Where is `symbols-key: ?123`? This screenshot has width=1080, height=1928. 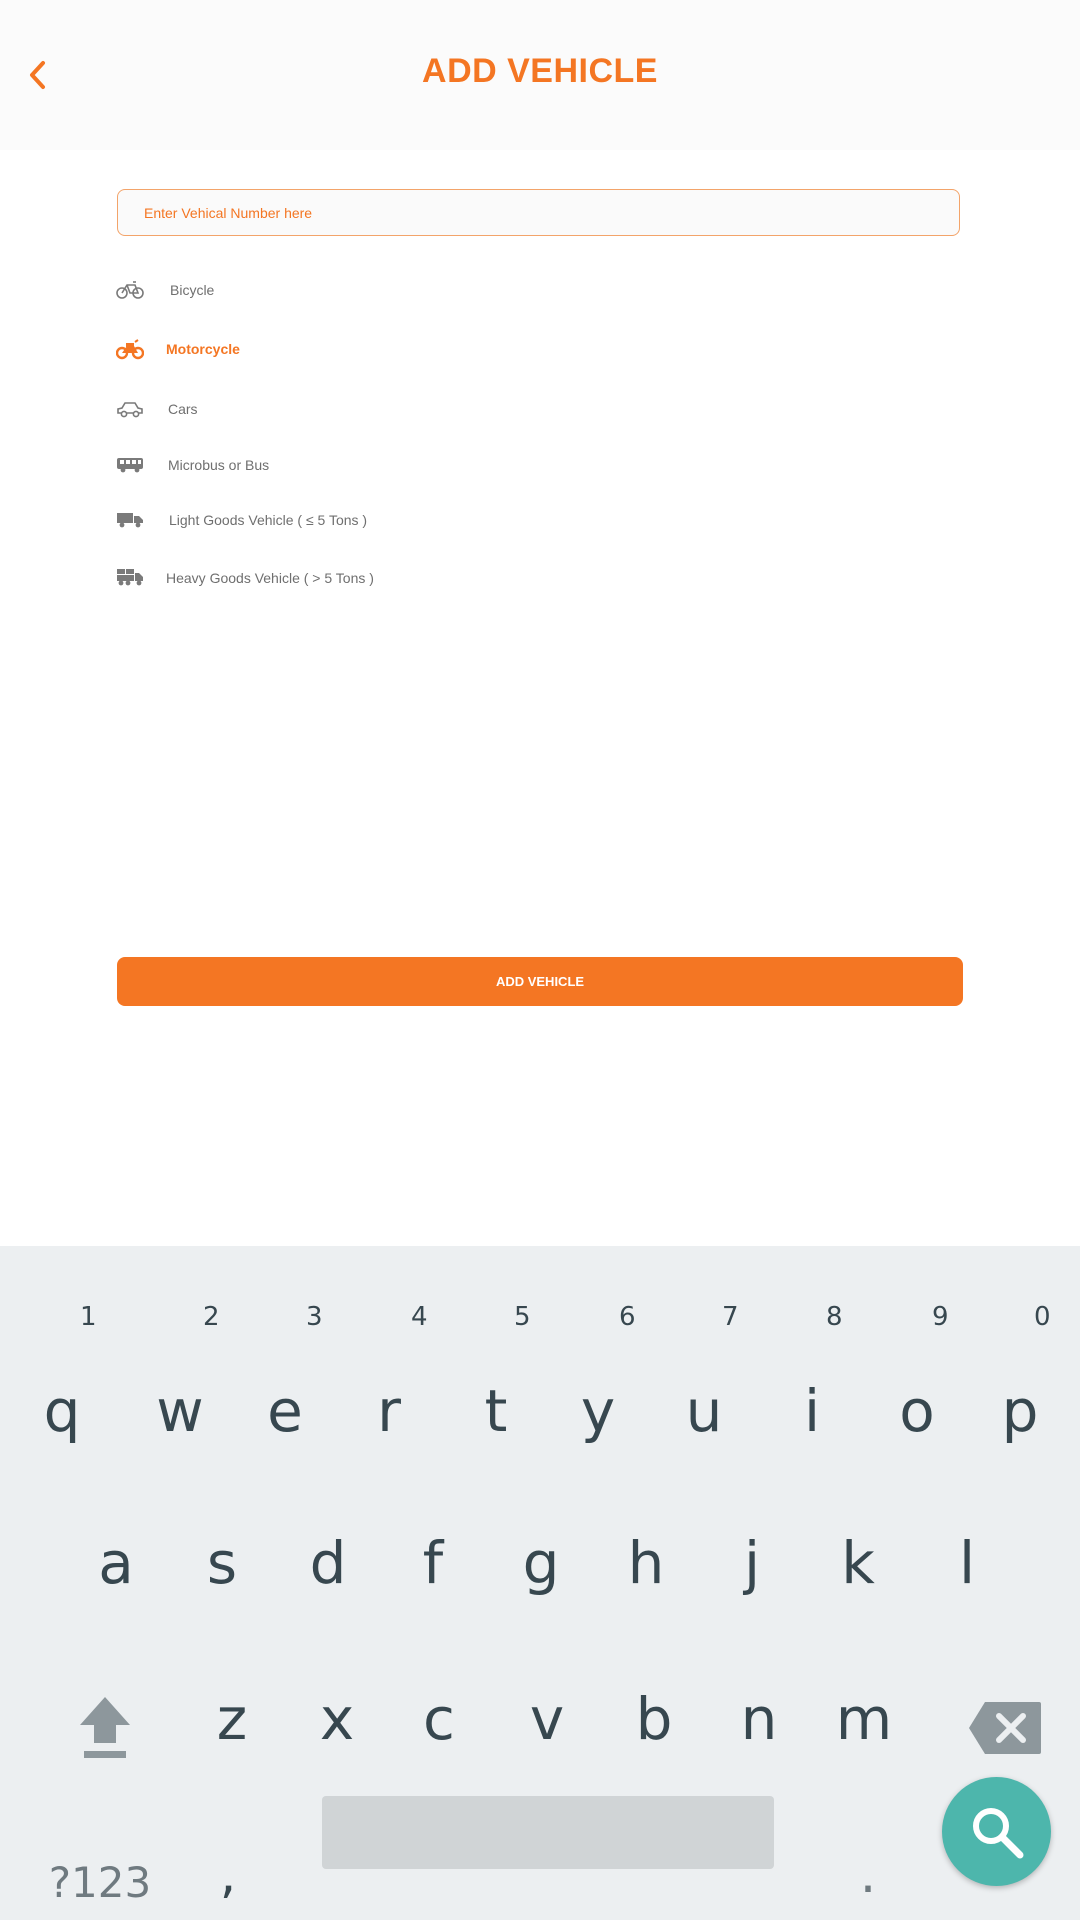 symbols-key: ?123 is located at coordinates (100, 1883).